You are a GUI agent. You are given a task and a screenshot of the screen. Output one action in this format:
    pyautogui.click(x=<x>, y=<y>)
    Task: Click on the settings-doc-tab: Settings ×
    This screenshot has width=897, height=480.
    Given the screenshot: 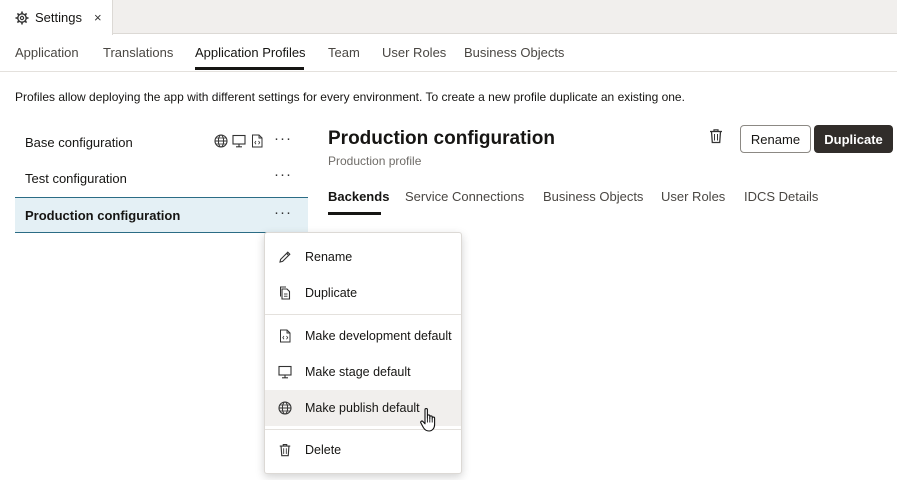 What is the action you would take?
    pyautogui.click(x=56, y=17)
    